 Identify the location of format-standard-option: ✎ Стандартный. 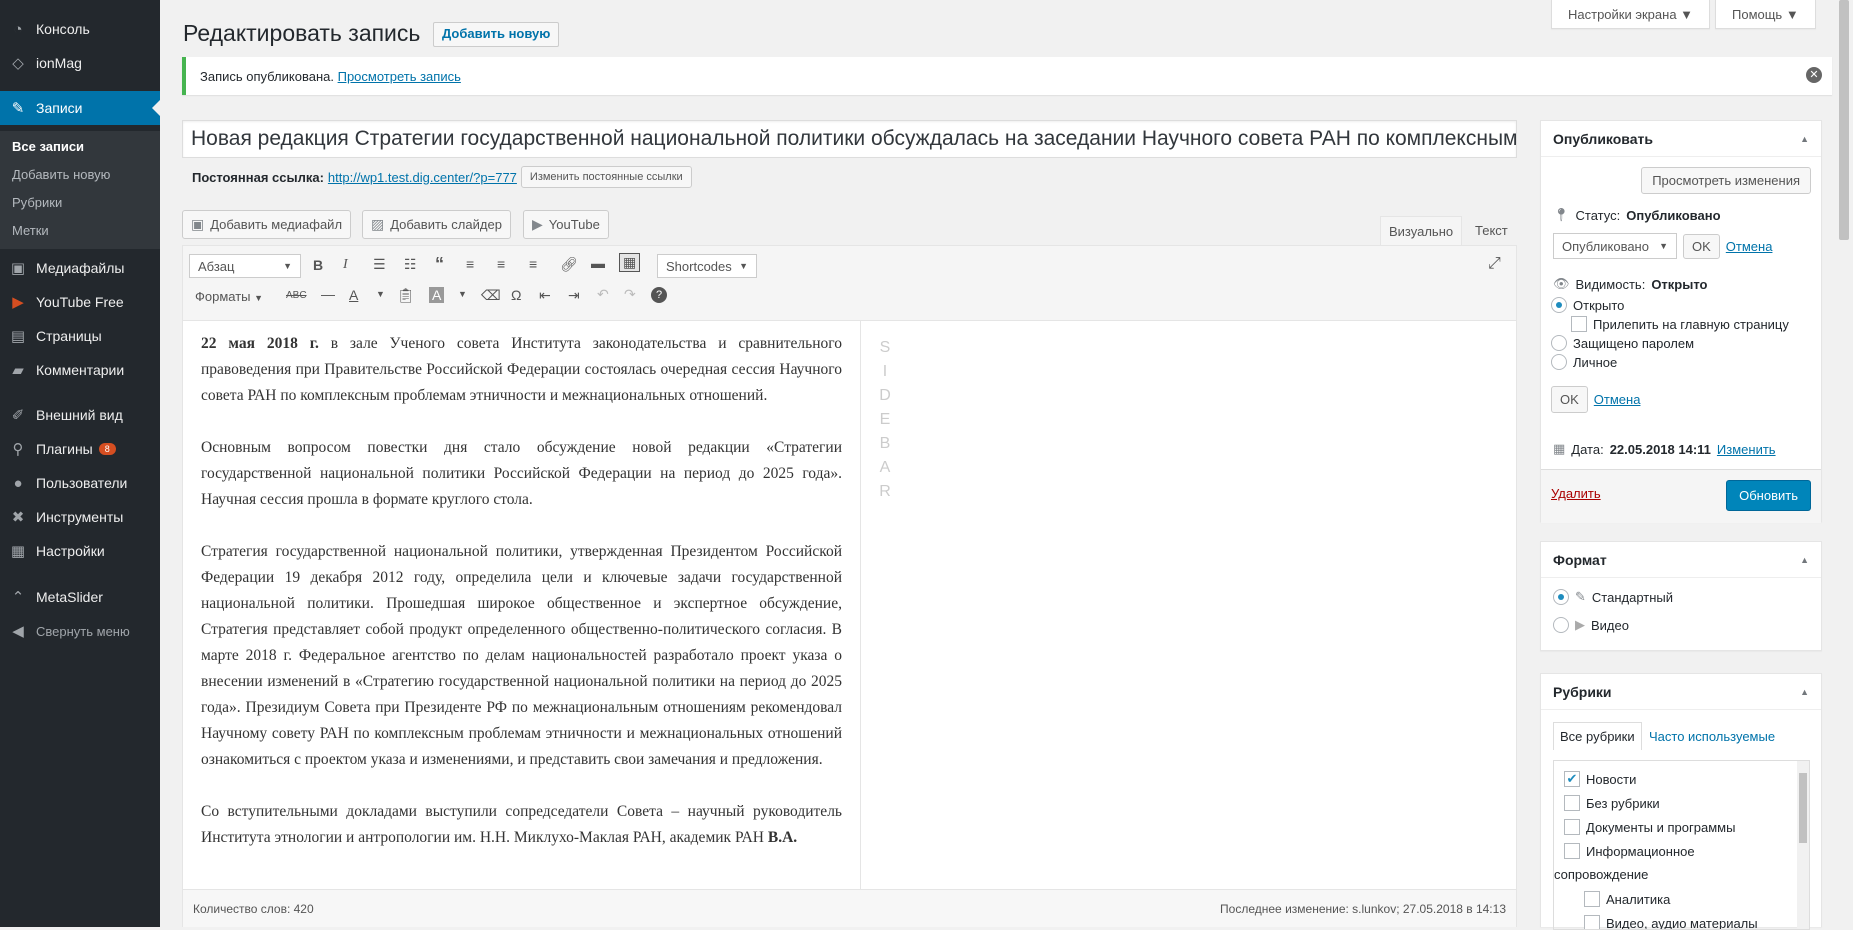
(1613, 597).